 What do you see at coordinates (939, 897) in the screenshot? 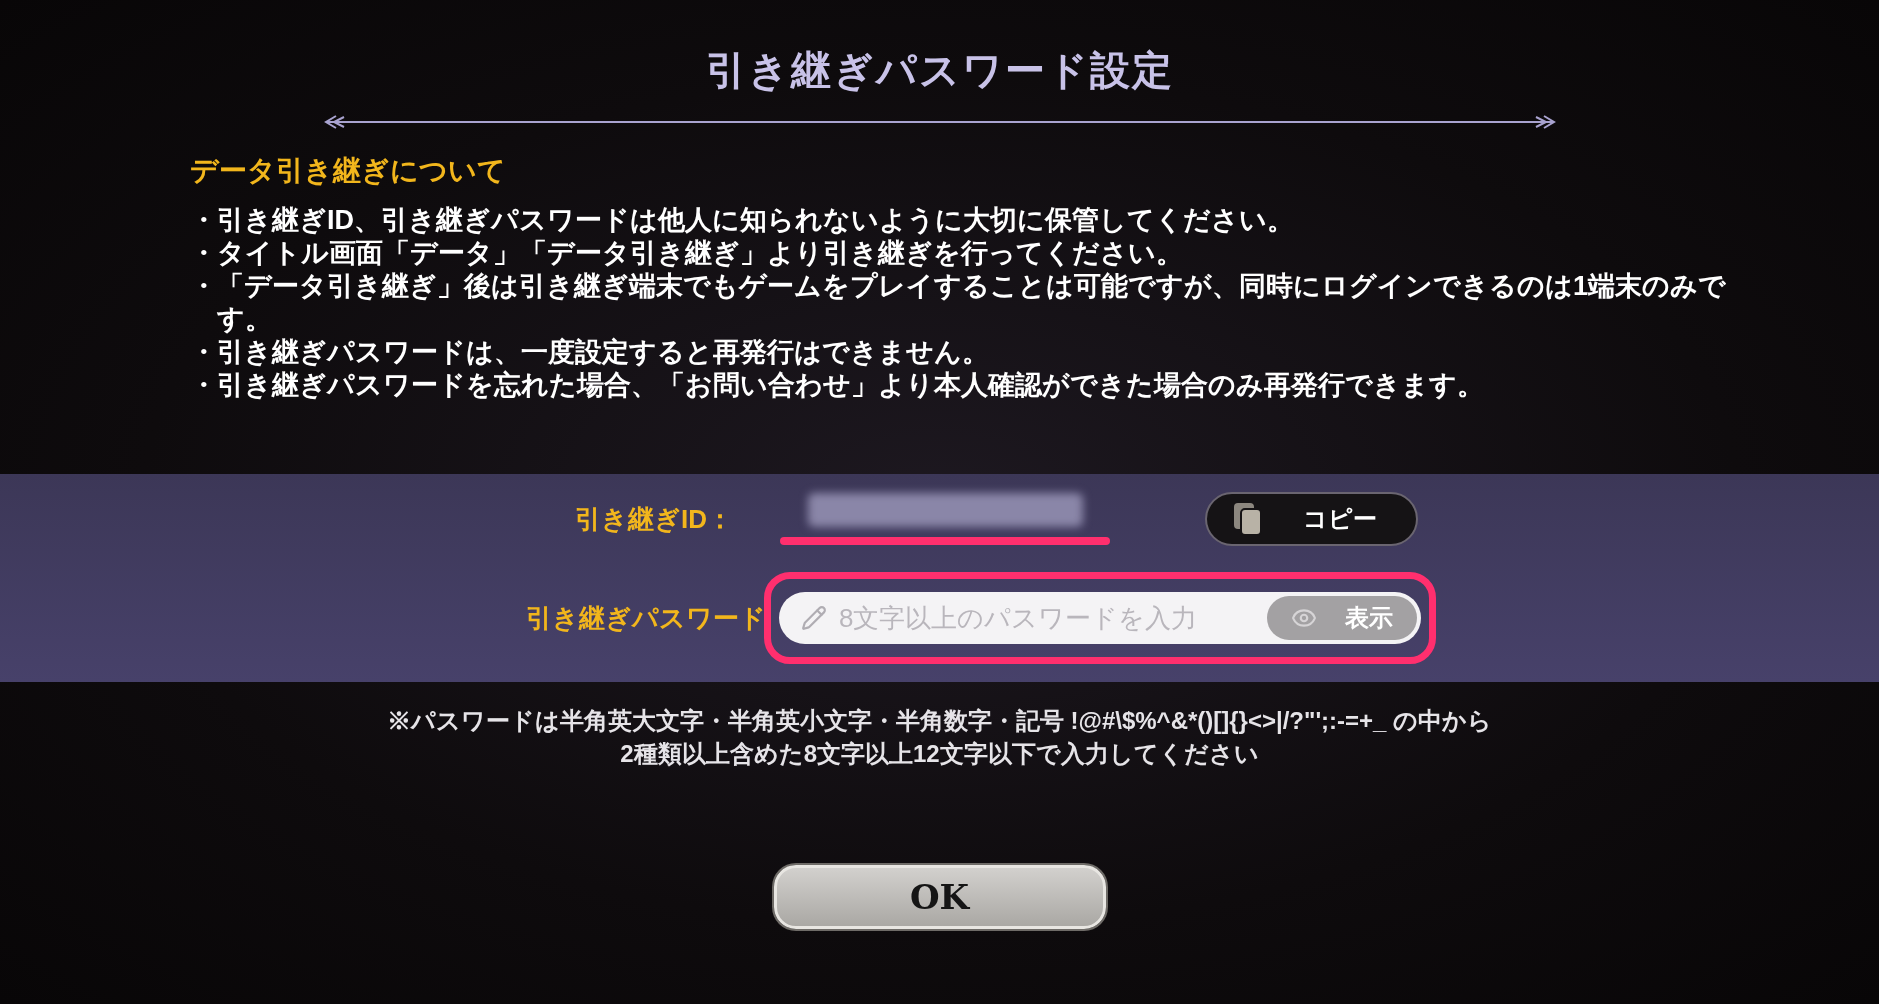
I see `ok-button: OK` at bounding box center [939, 897].